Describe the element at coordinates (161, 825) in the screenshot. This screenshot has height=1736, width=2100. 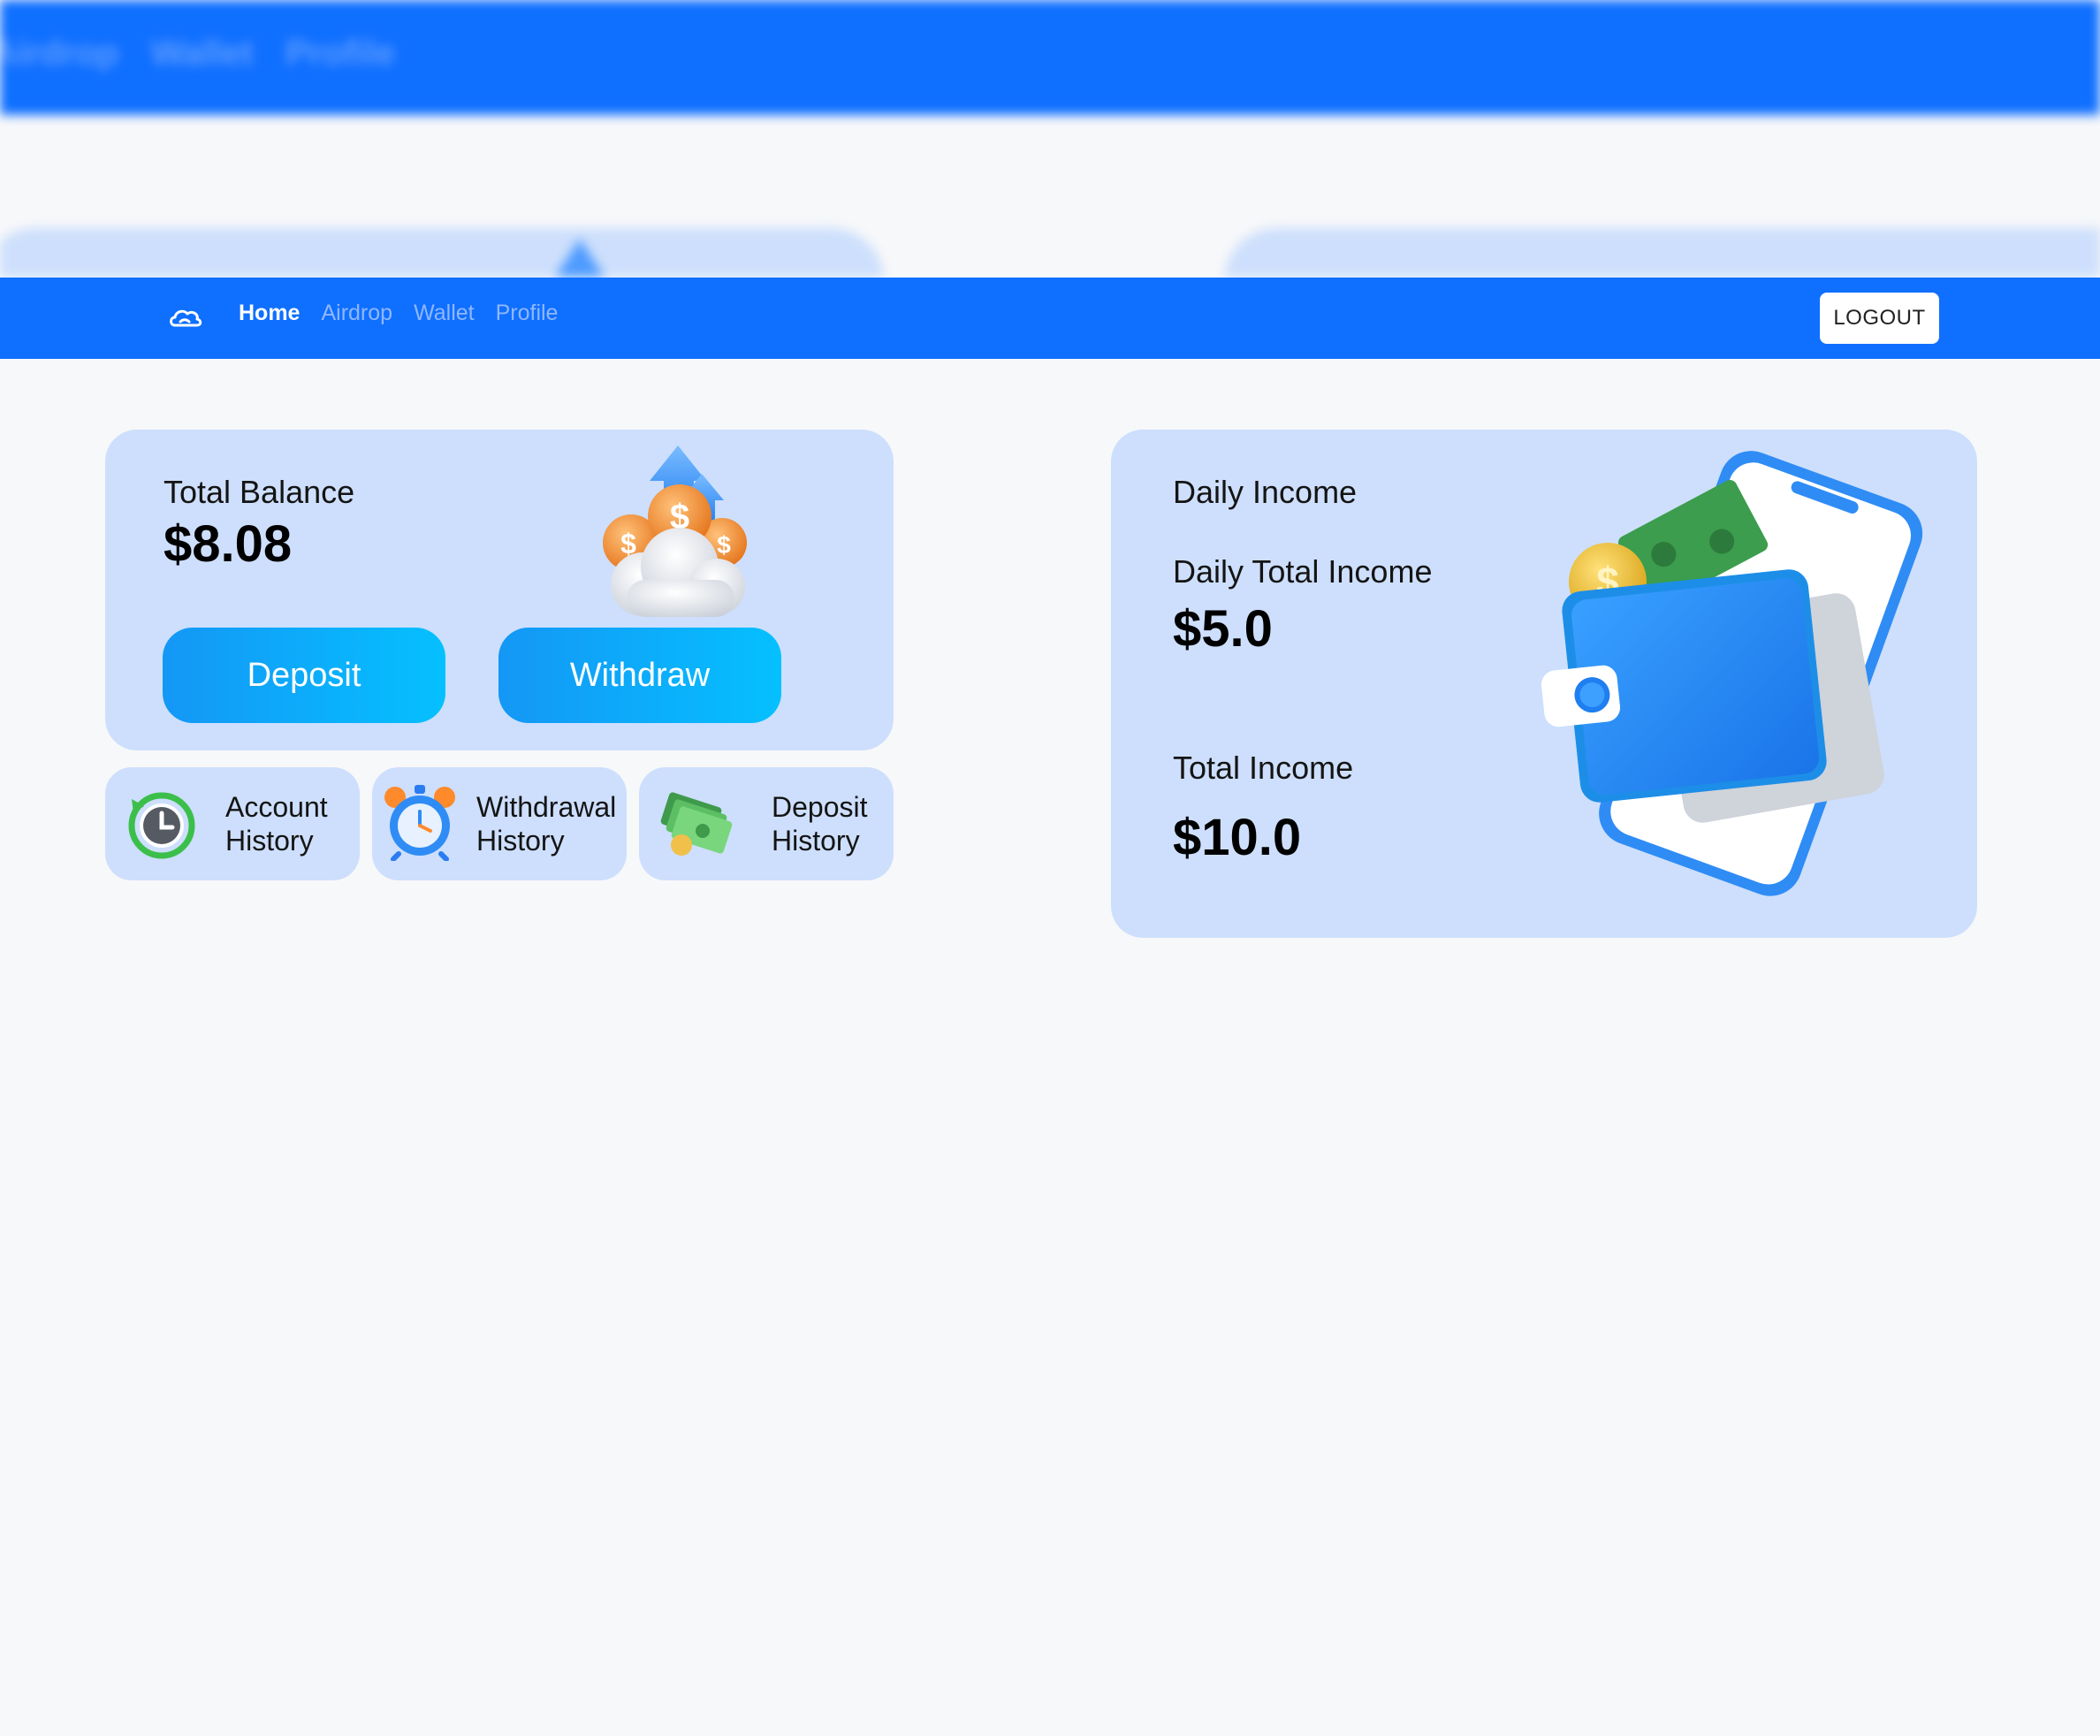
I see `clock-history-icon` at that location.